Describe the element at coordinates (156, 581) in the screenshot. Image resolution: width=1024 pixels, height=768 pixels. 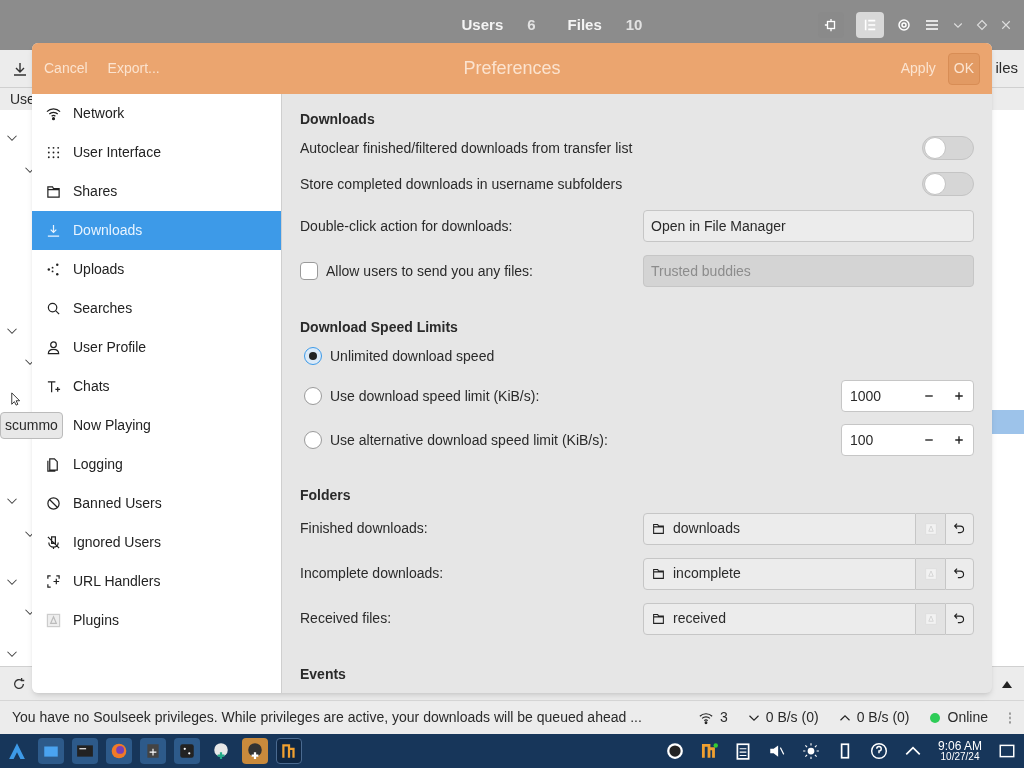
I see `sidebar-item: URL Handlers` at that location.